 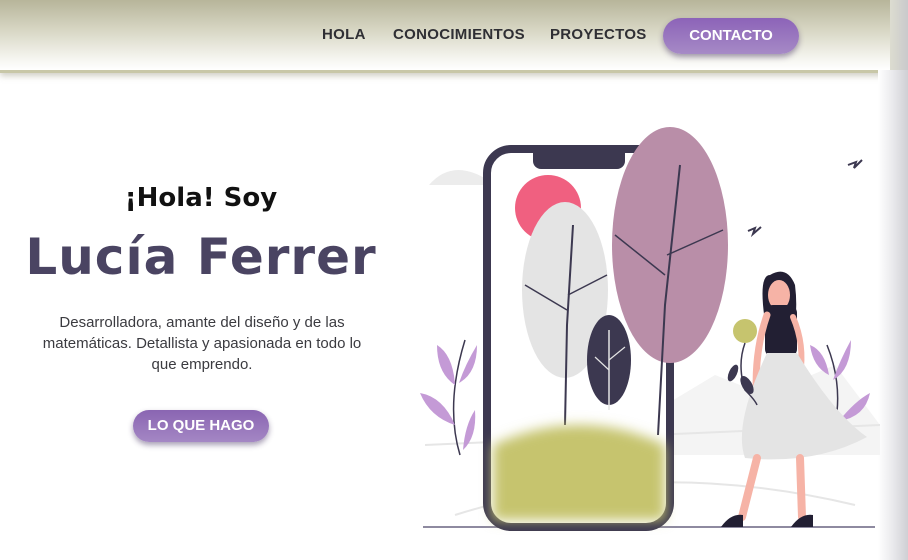 I want to click on contact-button: CONTACTO, so click(x=731, y=36).